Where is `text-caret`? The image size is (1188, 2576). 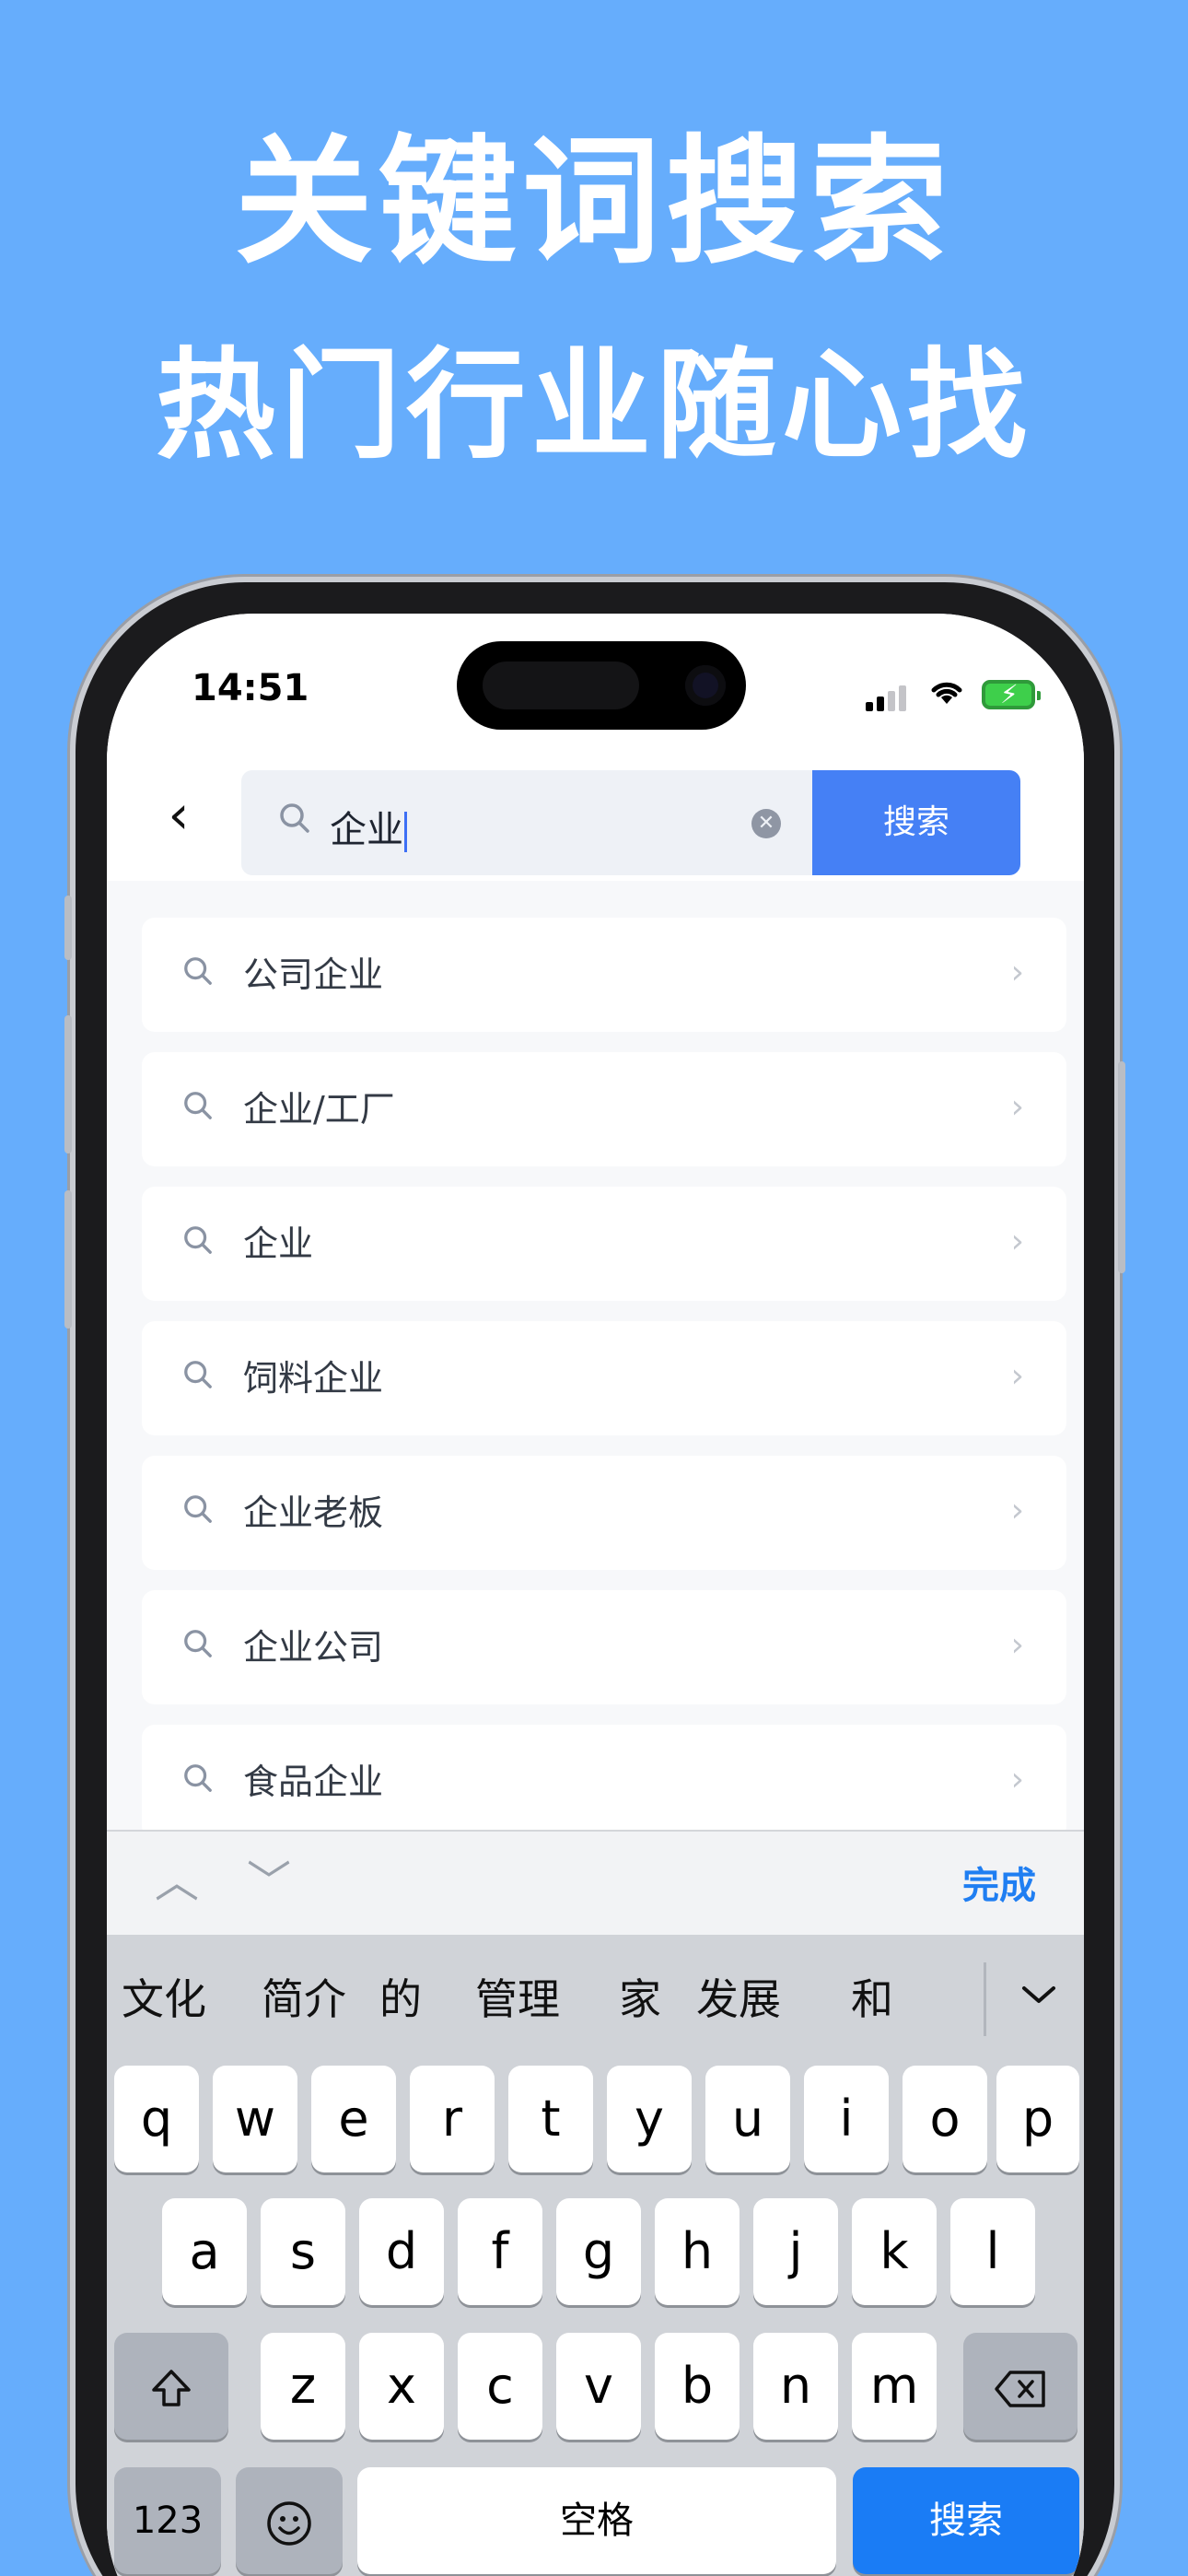 text-caret is located at coordinates (405, 832).